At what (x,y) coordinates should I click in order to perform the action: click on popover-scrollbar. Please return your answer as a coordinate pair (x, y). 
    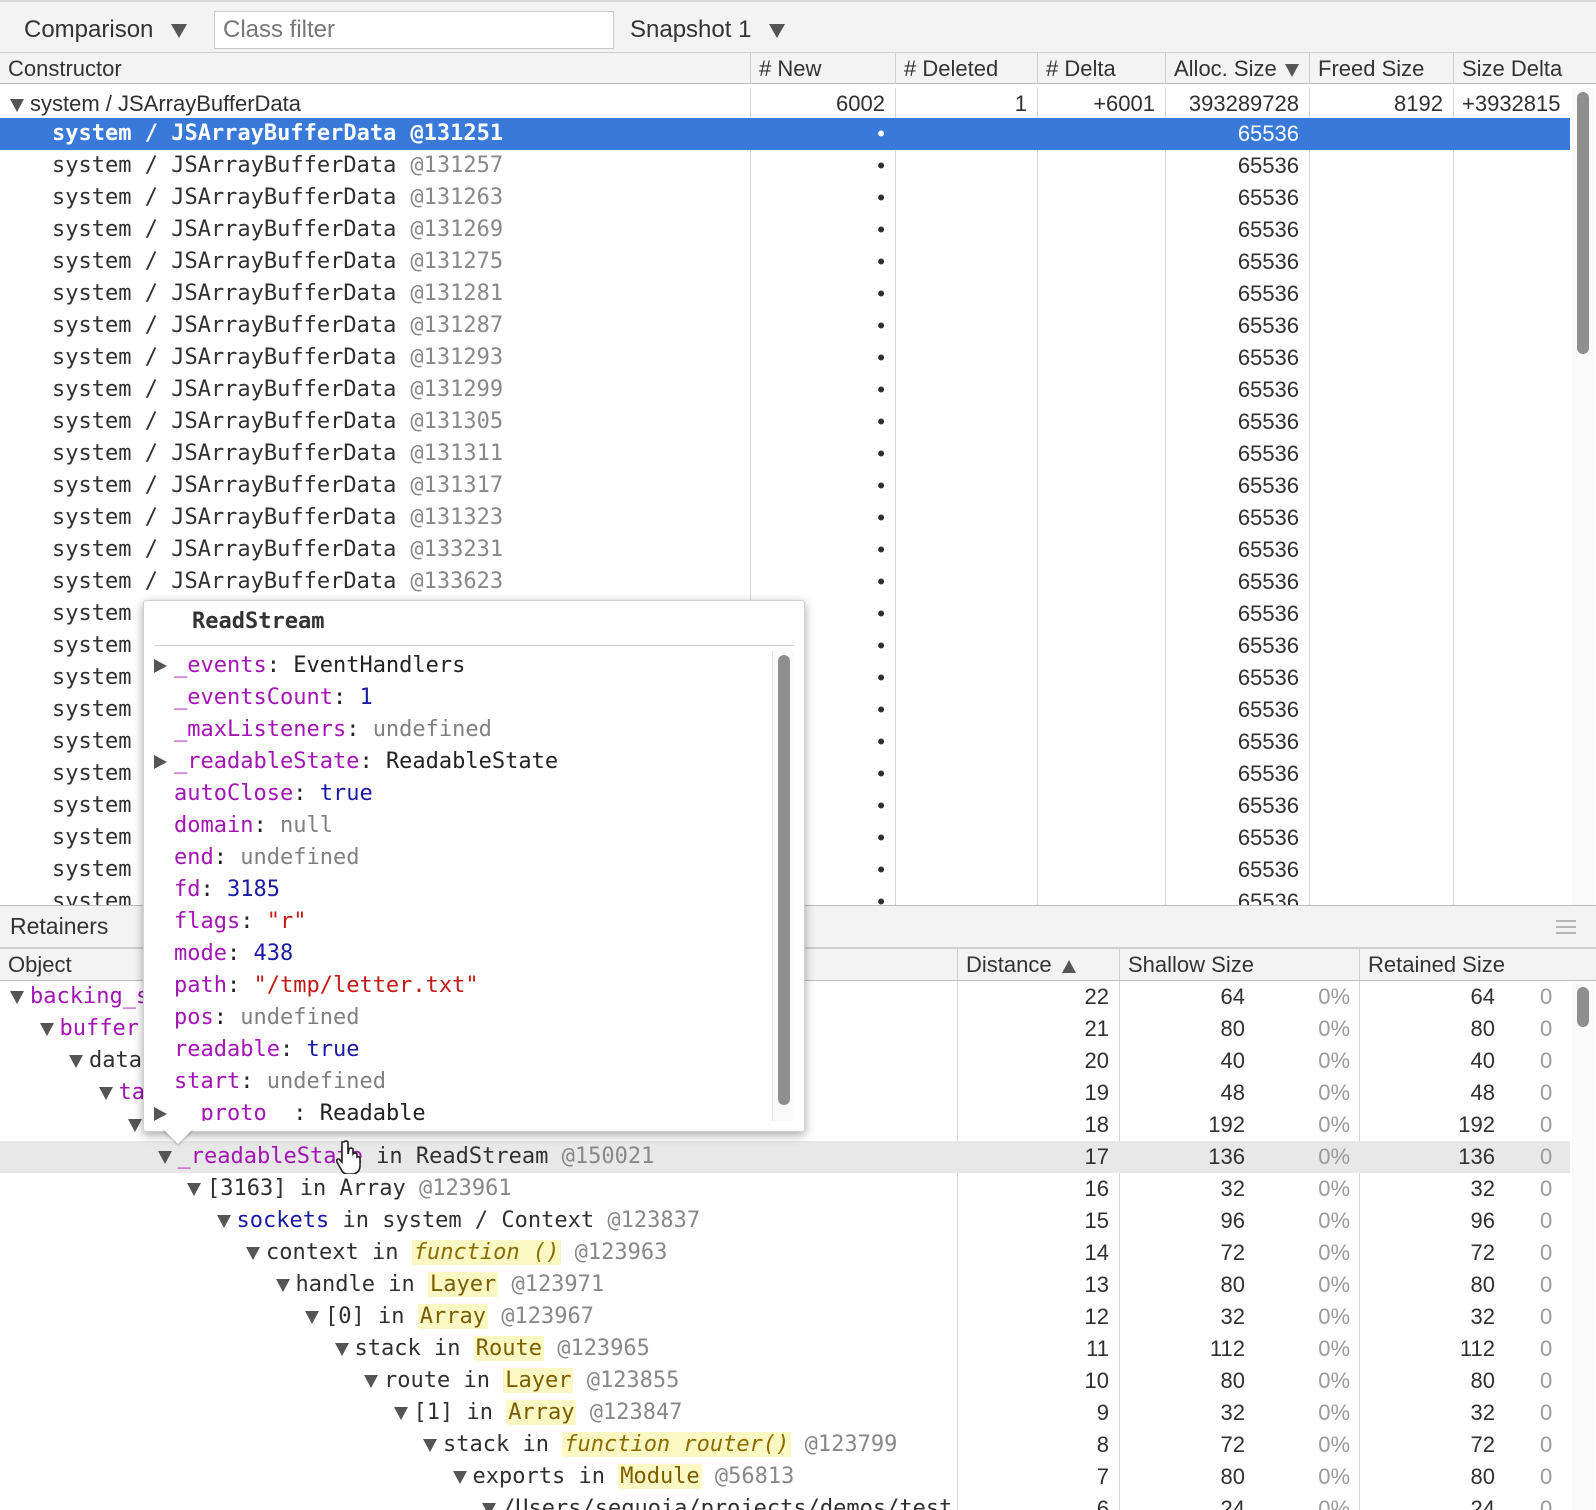
    Looking at the image, I should click on (783, 886).